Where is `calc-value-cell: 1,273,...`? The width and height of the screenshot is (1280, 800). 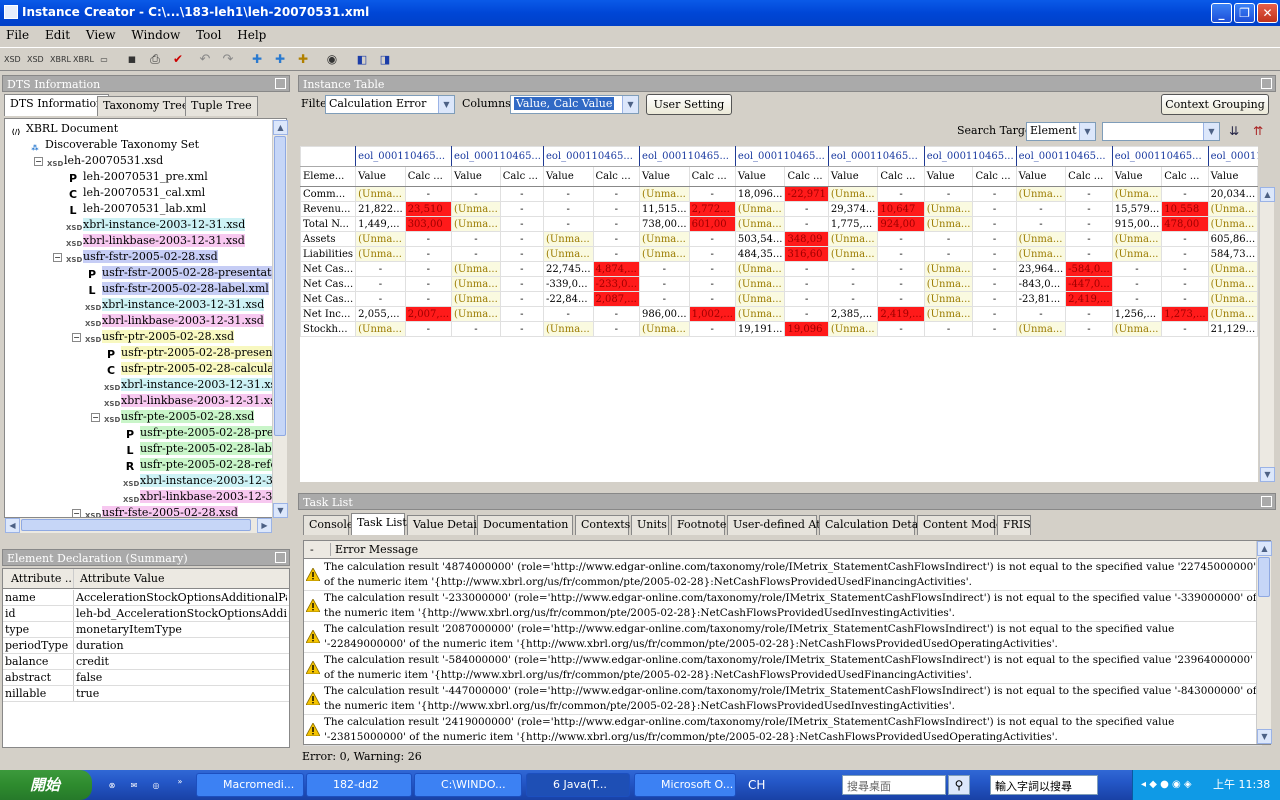 calc-value-cell: 1,273,... is located at coordinates (1185, 314).